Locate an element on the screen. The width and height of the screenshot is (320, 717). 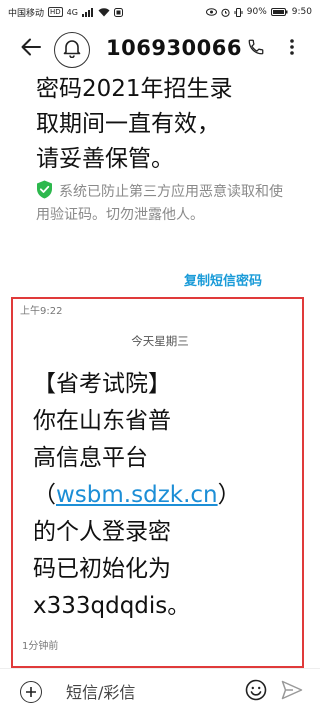
security-notice: 系统已防止第三方应用恶意读取和使用验证码。切勿泄露他人。 is located at coordinates (161, 203).